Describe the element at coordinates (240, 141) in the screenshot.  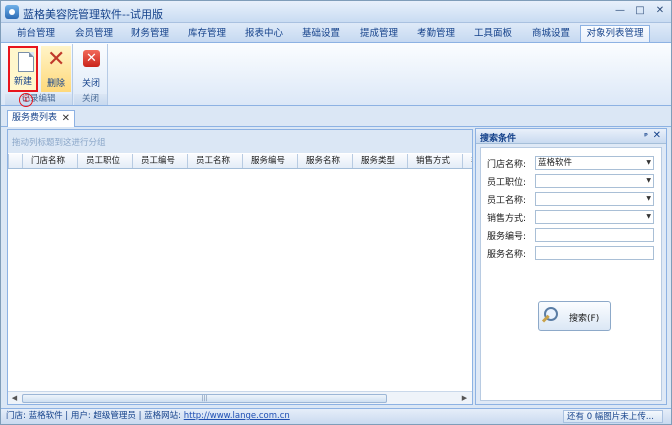
I see `group-by-area: 拖动列标题到这进行分组` at that location.